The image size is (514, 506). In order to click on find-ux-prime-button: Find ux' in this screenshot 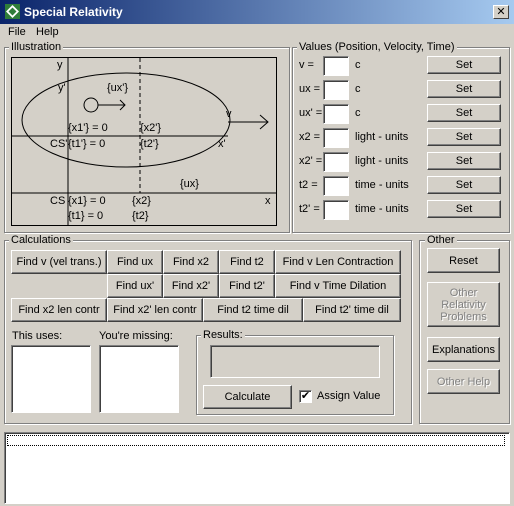, I will do `click(135, 286)`.